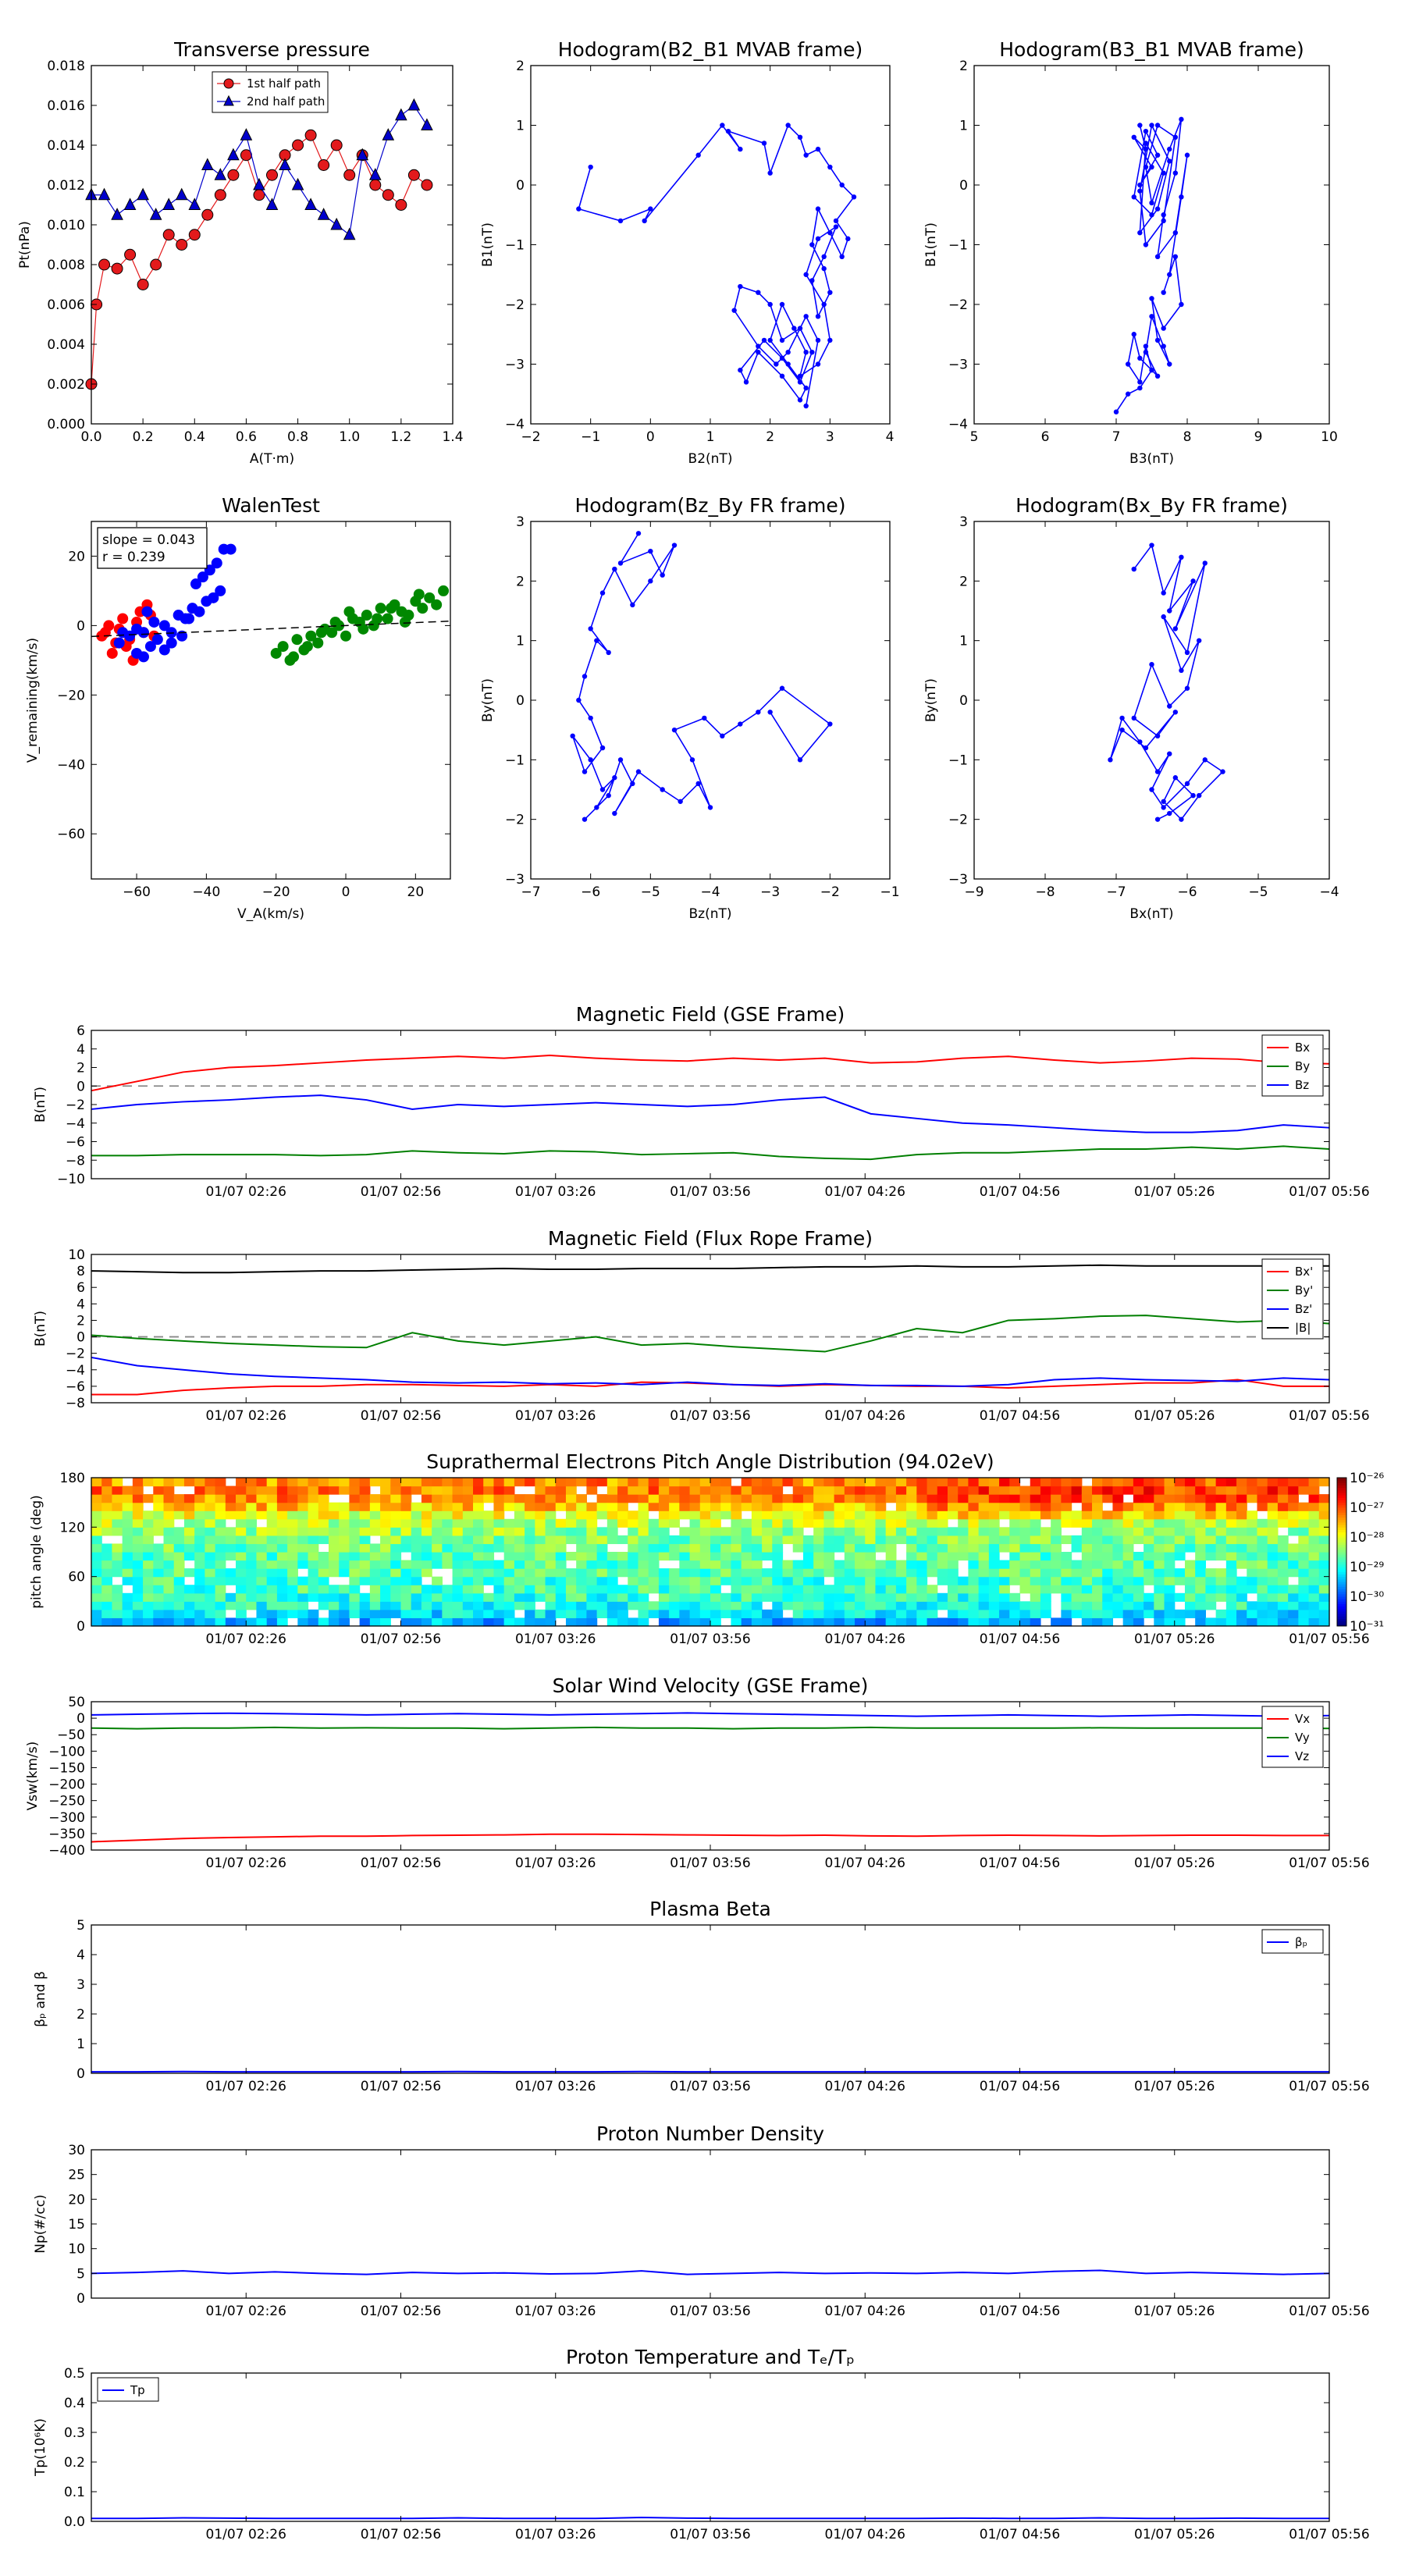 The height and width of the screenshot is (2576, 1405). I want to click on vsw-ytick-label: −150, so click(67, 1768).